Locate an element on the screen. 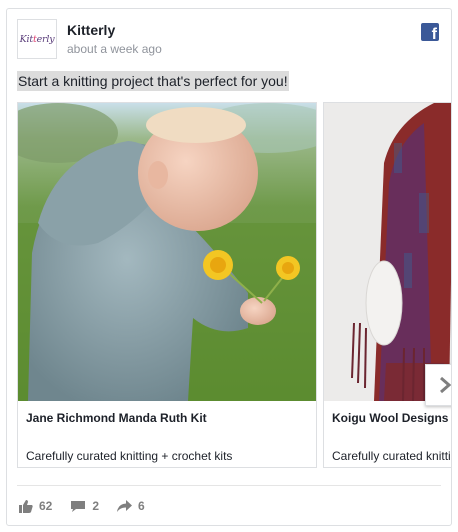 The image size is (458, 532). thumbs-up-icon is located at coordinates (26, 506).